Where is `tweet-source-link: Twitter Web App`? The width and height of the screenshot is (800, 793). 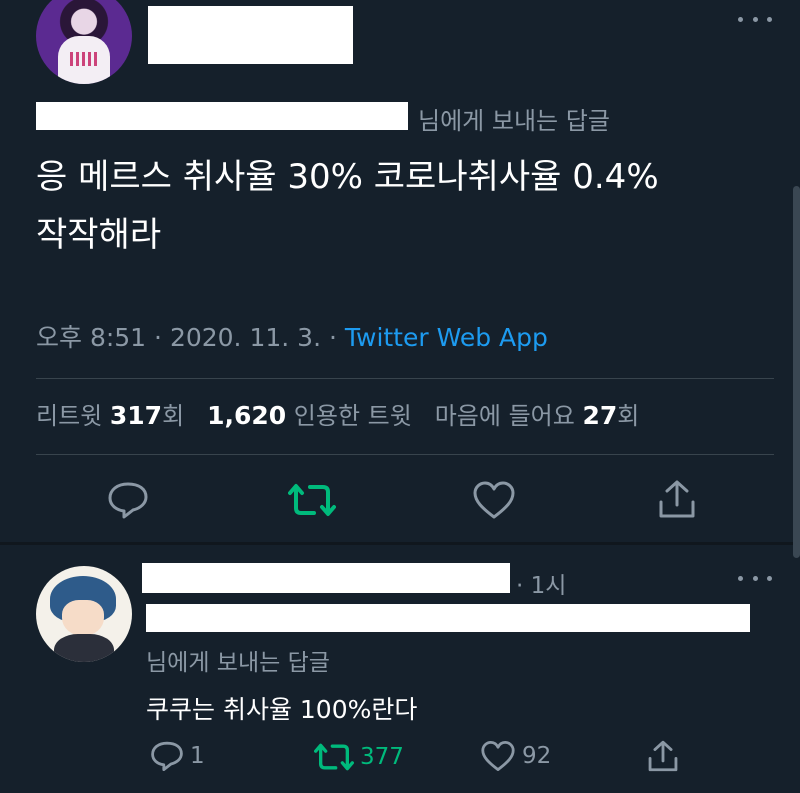 tweet-source-link: Twitter Web App is located at coordinates (446, 337).